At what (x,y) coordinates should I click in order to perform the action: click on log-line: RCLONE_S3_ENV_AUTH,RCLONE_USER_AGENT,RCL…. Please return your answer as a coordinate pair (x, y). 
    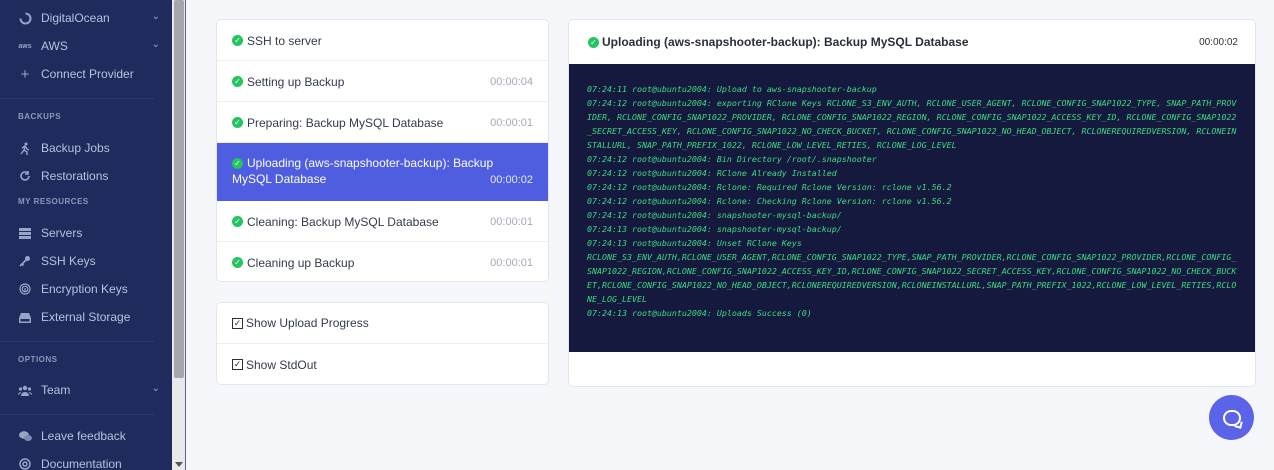
    Looking at the image, I should click on (912, 278).